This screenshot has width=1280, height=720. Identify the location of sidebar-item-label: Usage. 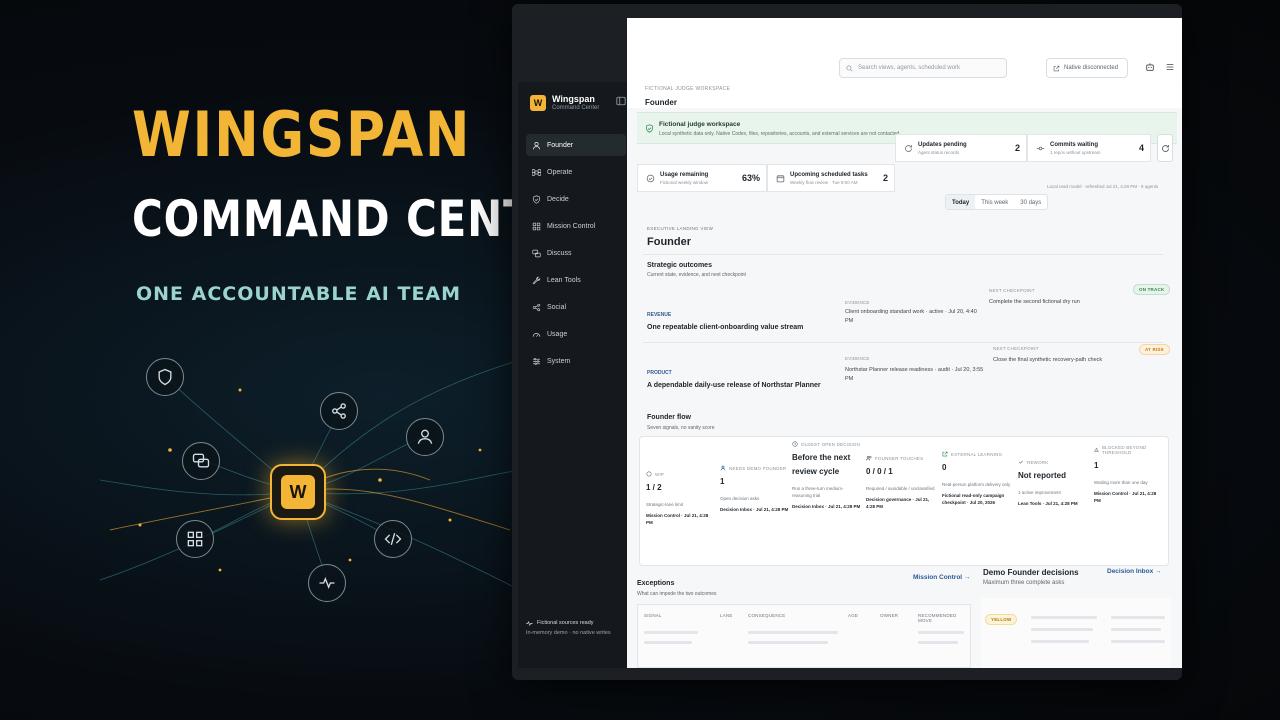
(557, 334).